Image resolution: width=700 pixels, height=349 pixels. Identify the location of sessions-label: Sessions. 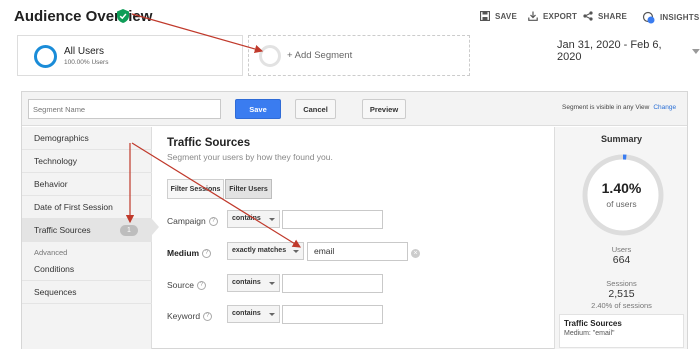
(621, 283).